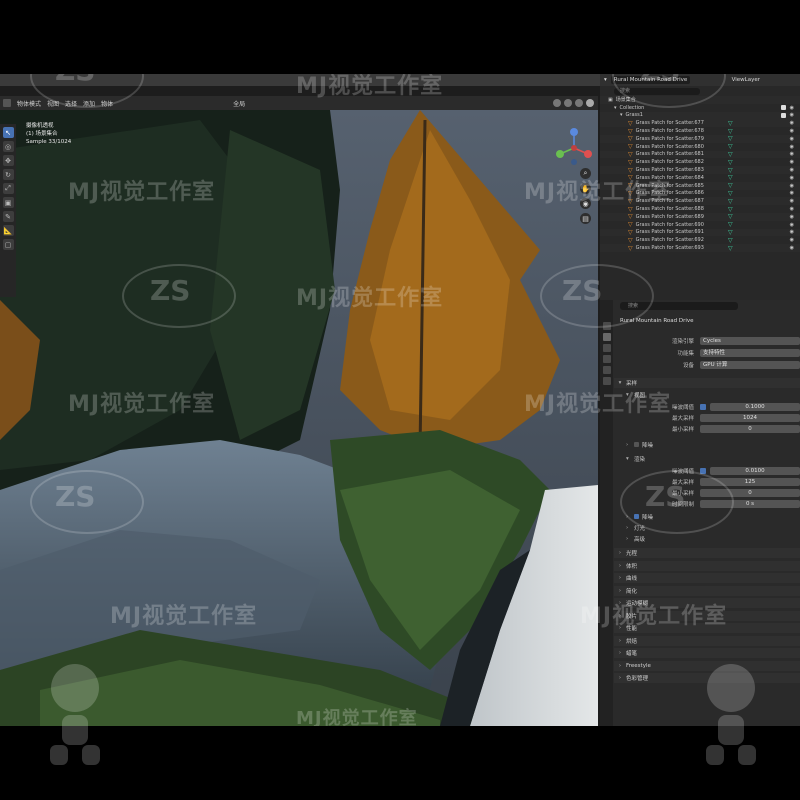 Image resolution: width=800 pixels, height=800 pixels. What do you see at coordinates (636, 516) in the screenshot?
I see `render-denoise-checkbox` at bounding box center [636, 516].